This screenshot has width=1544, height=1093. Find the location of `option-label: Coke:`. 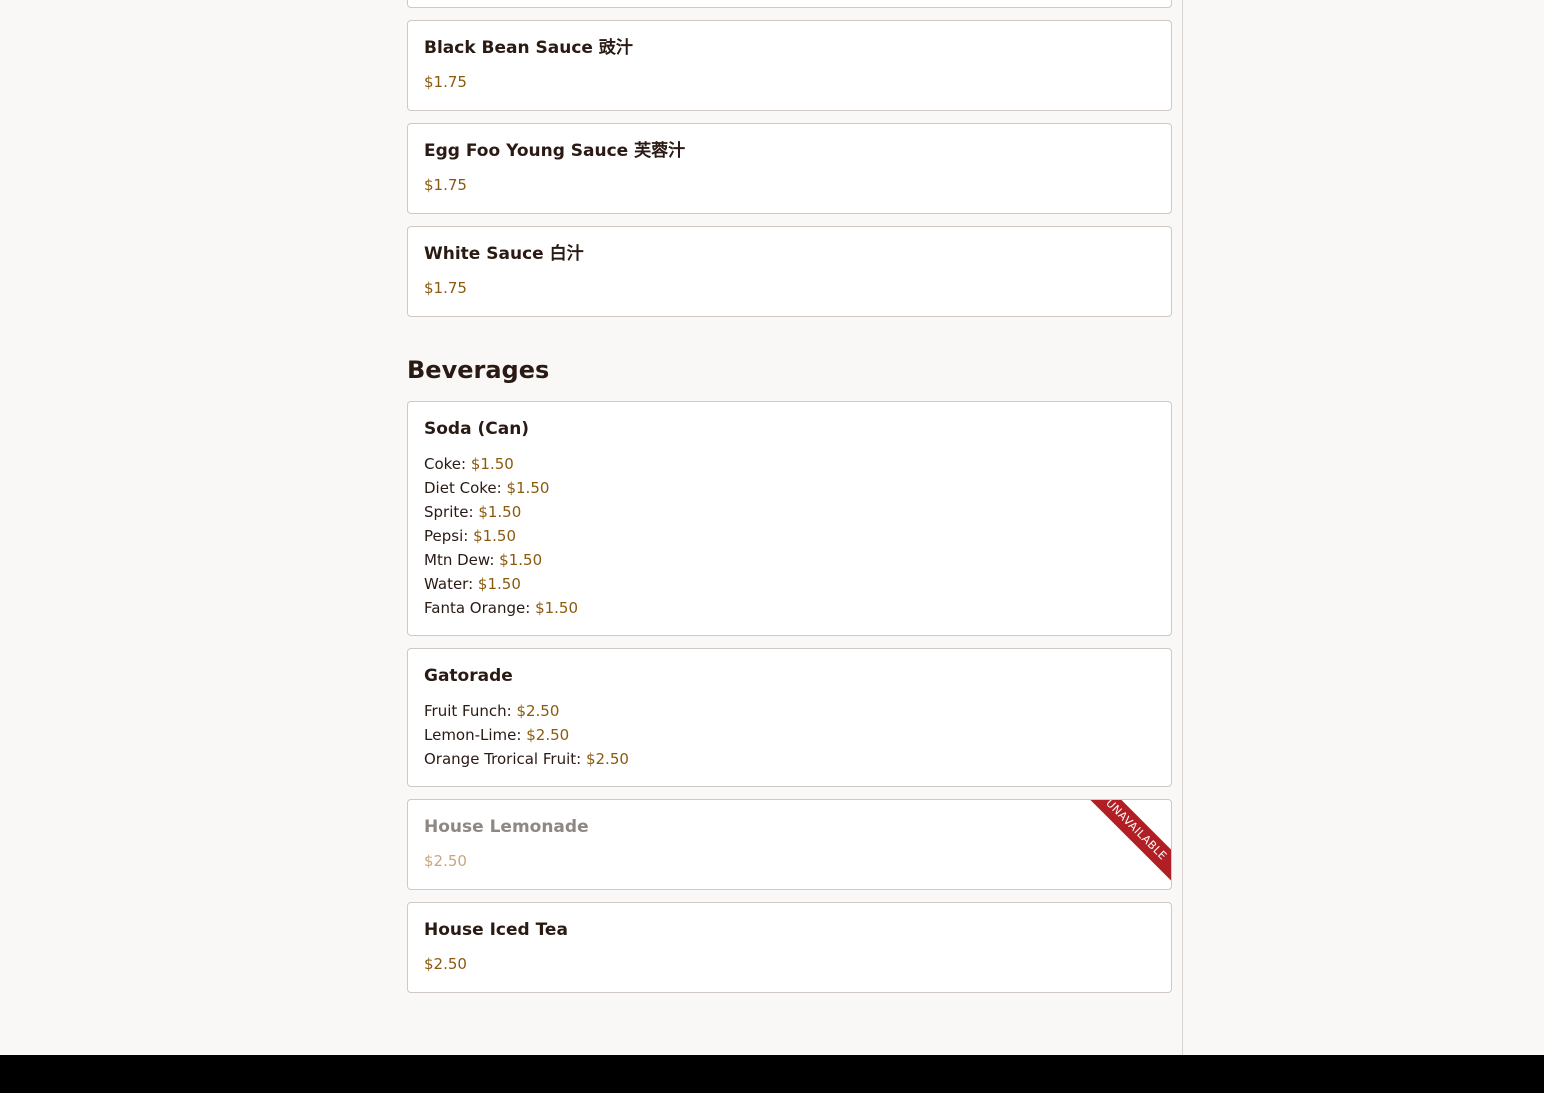

option-label: Coke: is located at coordinates (445, 464).